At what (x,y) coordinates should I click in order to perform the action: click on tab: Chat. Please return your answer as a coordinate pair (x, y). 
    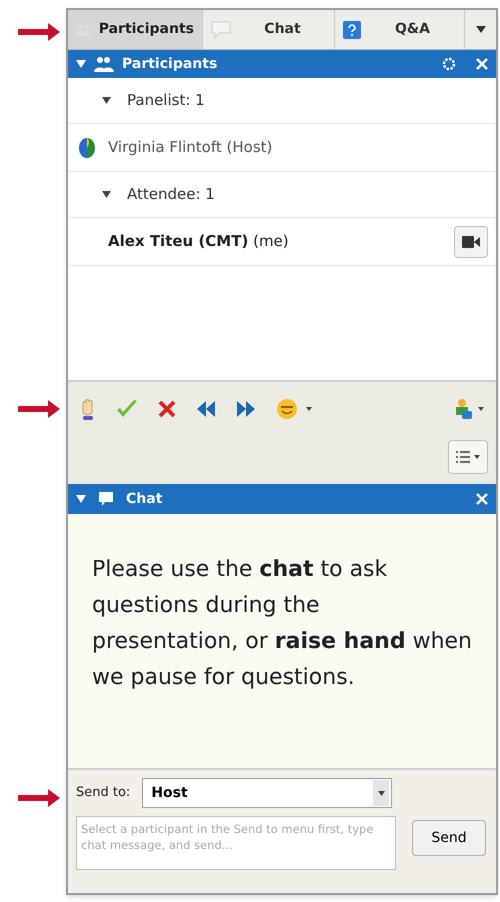
    Looking at the image, I should click on (269, 29).